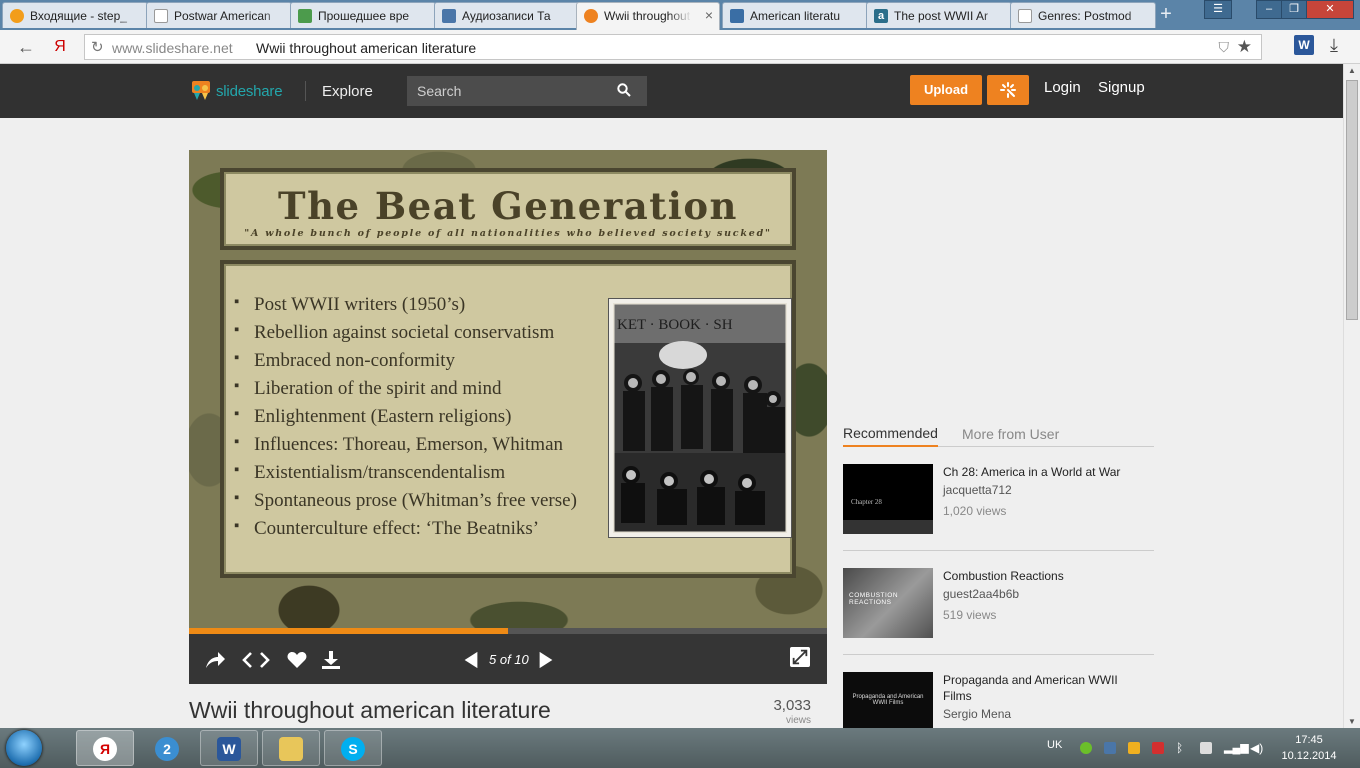  I want to click on pdf-icon, so click(1158, 748).